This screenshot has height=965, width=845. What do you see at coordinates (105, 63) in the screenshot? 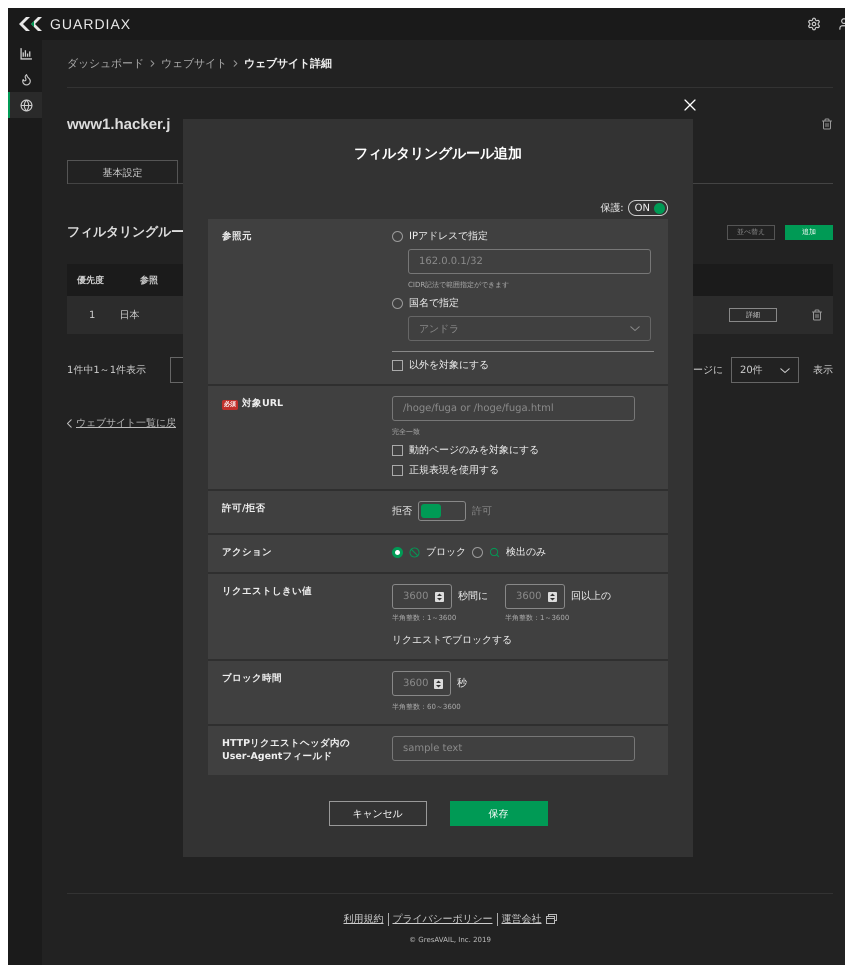
I see `breadcrumb-link: ダッシュボード` at bounding box center [105, 63].